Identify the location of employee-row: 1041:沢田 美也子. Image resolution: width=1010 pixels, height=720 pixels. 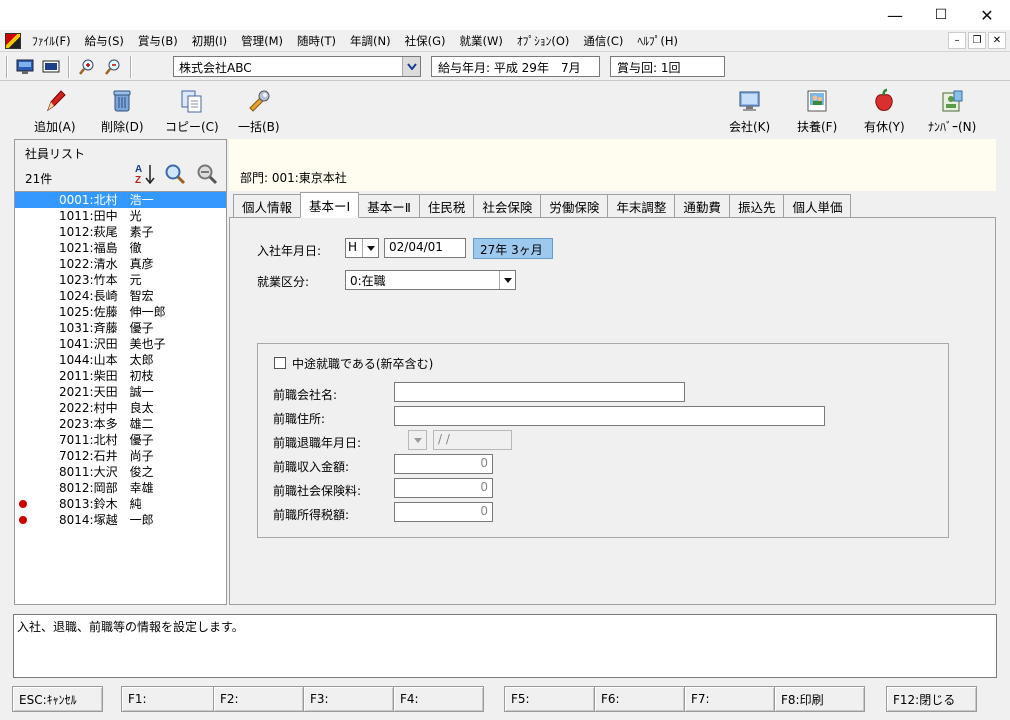
(120, 344).